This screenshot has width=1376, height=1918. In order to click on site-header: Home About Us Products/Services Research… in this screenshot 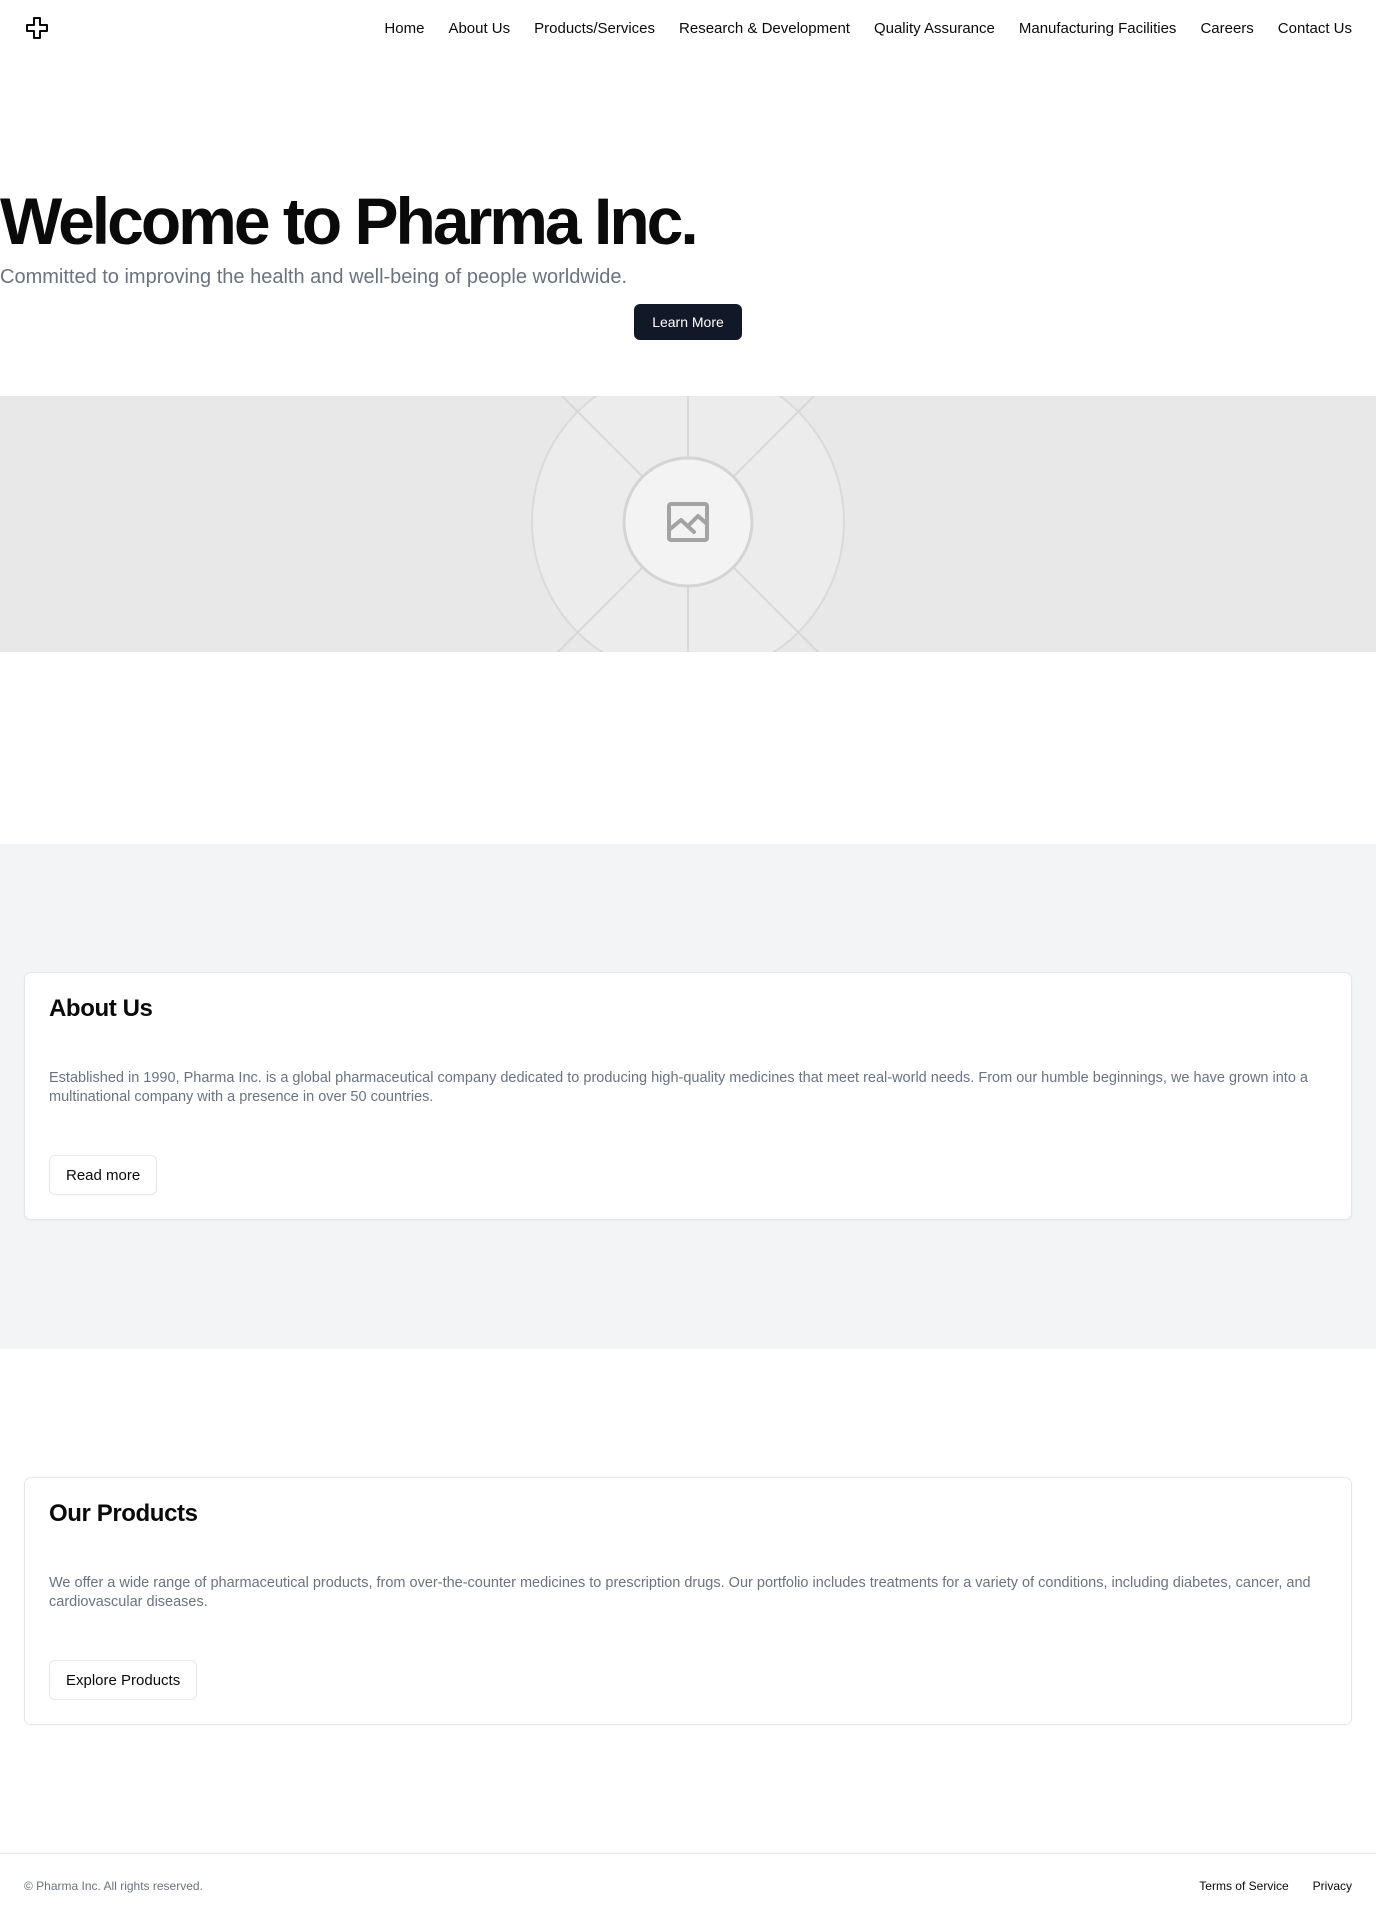, I will do `click(688, 28)`.